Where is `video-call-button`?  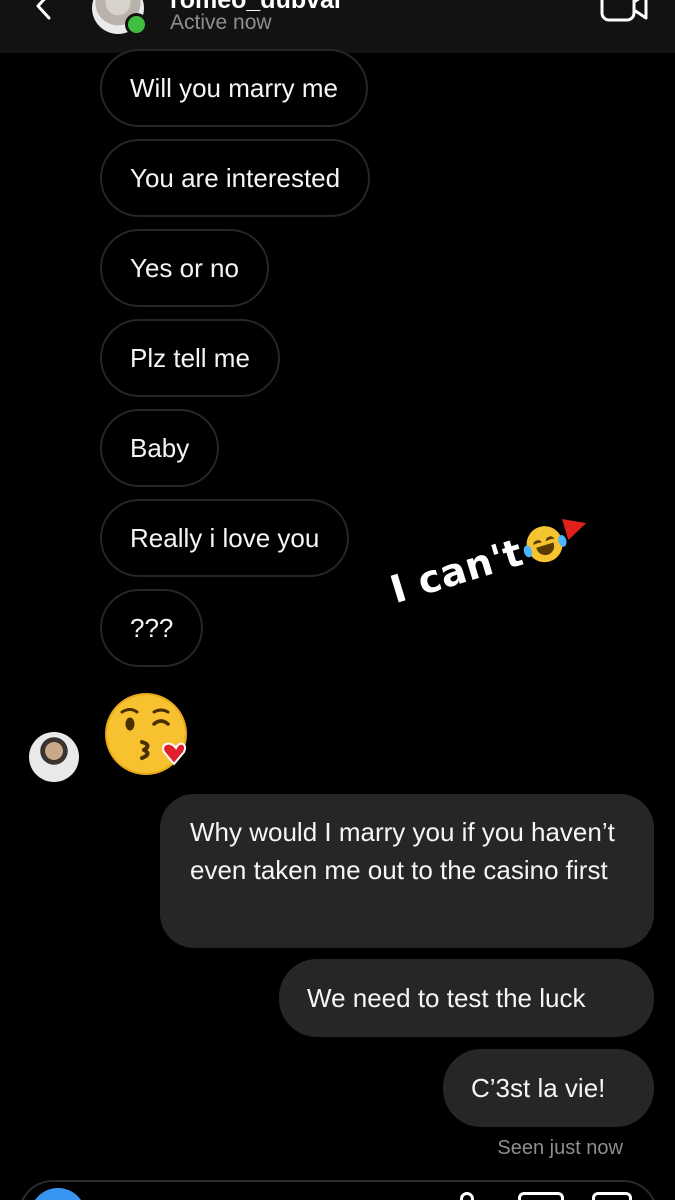
video-call-button is located at coordinates (625, 12).